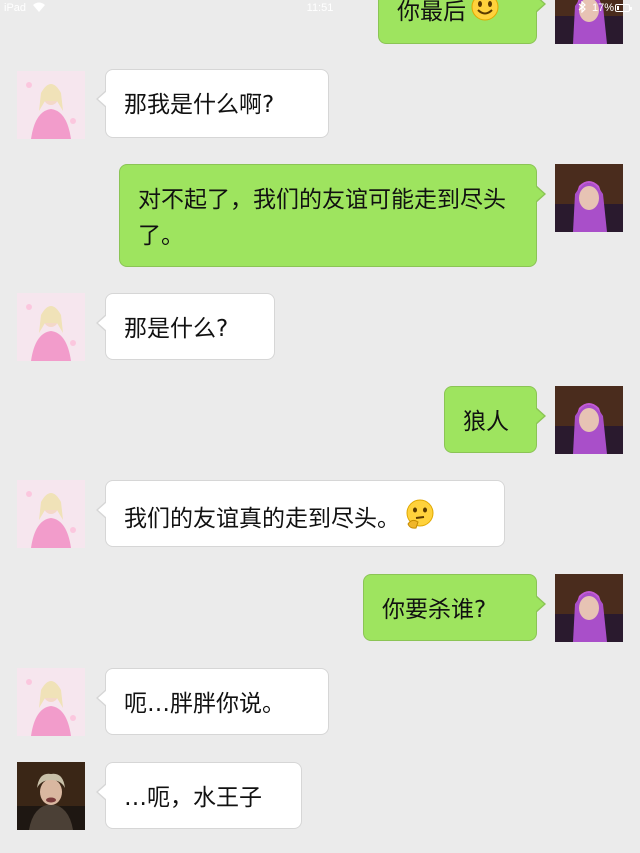 This screenshot has height=853, width=640. I want to click on message-bubble-outgoing: 对不起了，我们的友谊可能走到尽头了。, so click(332, 215).